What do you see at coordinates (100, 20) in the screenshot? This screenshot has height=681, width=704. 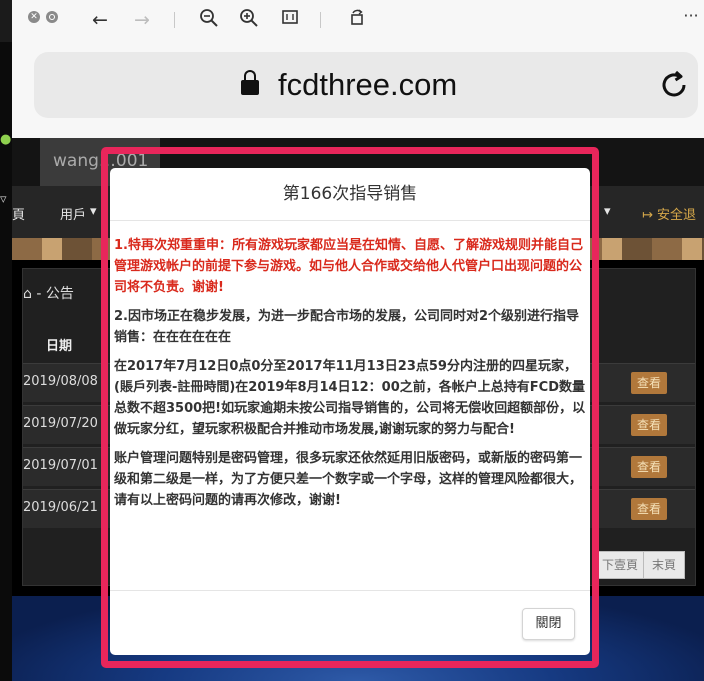 I see `back-arrow-icon: ←` at bounding box center [100, 20].